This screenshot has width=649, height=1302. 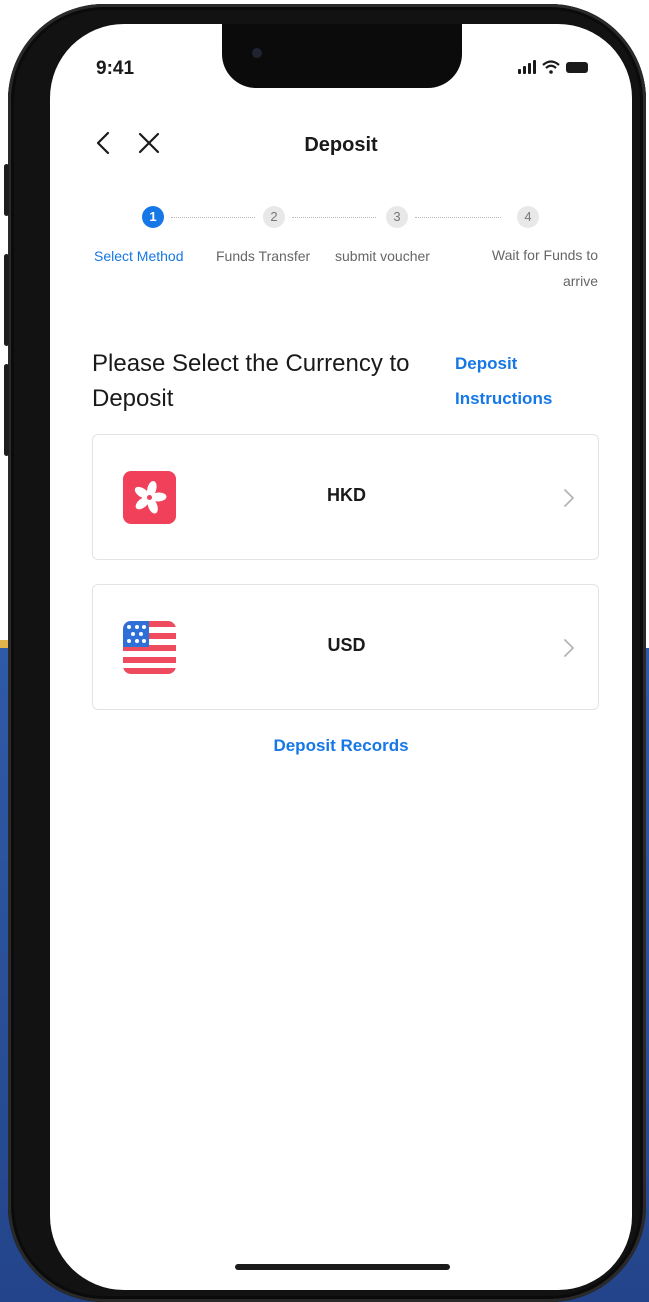 I want to click on step-1-label: Select Method, so click(x=139, y=256).